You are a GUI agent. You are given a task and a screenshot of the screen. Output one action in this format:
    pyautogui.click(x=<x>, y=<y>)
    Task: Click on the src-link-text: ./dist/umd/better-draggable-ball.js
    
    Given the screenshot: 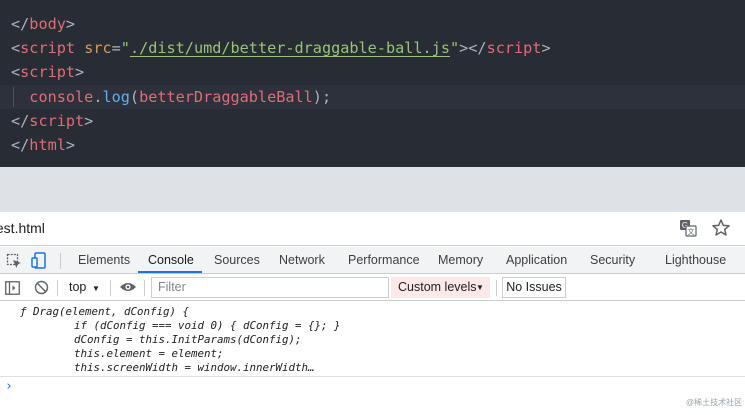 What is the action you would take?
    pyautogui.click(x=289, y=48)
    